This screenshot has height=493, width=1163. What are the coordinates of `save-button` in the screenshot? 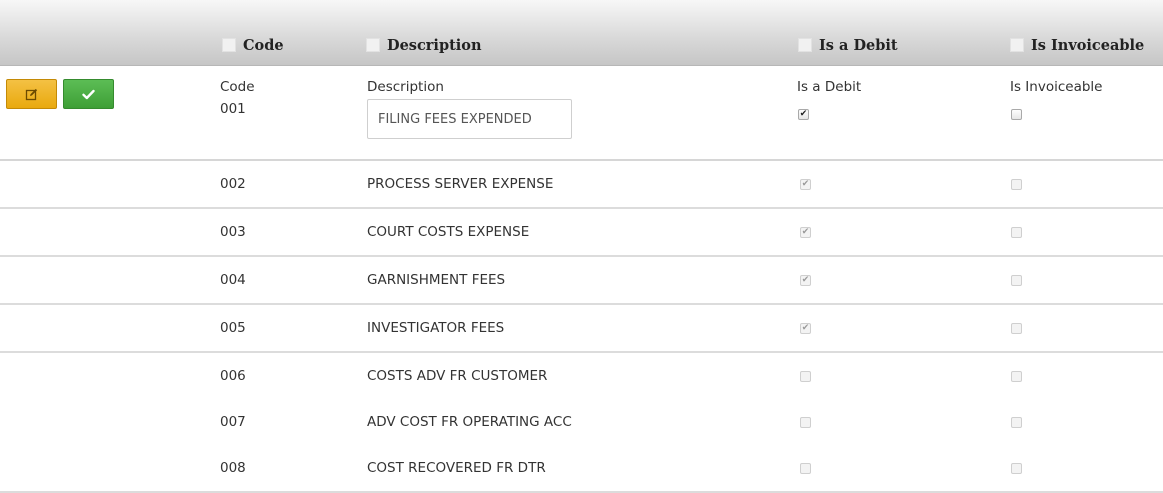 It's located at (88, 94).